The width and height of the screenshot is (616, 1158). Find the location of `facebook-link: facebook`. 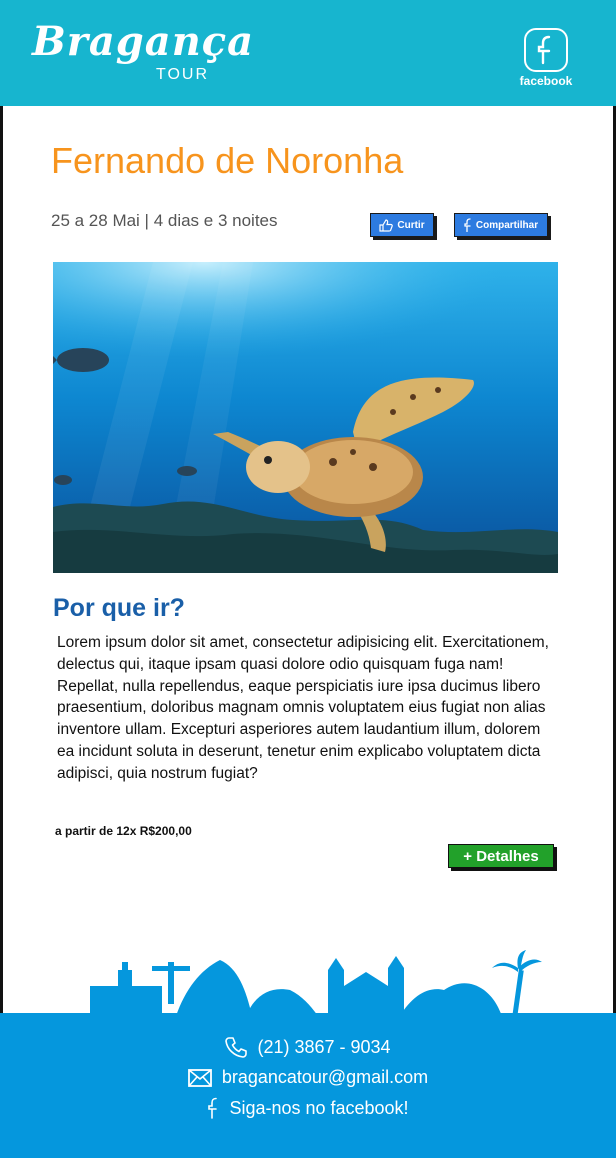

facebook-link: facebook is located at coordinates (546, 60).